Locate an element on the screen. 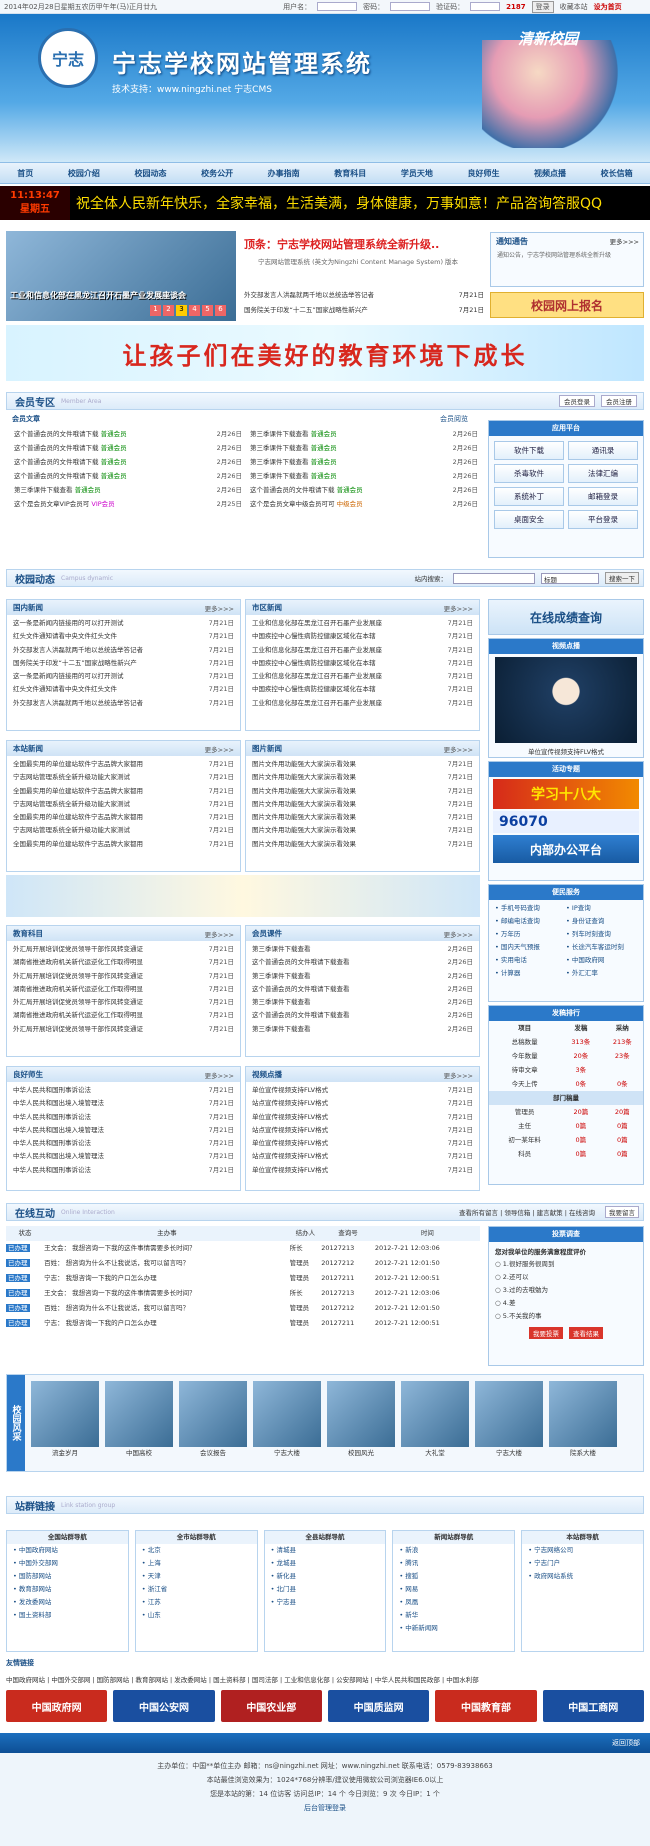 The height and width of the screenshot is (1846, 650). friend-link: • 发改委网站 is located at coordinates (67, 1602).